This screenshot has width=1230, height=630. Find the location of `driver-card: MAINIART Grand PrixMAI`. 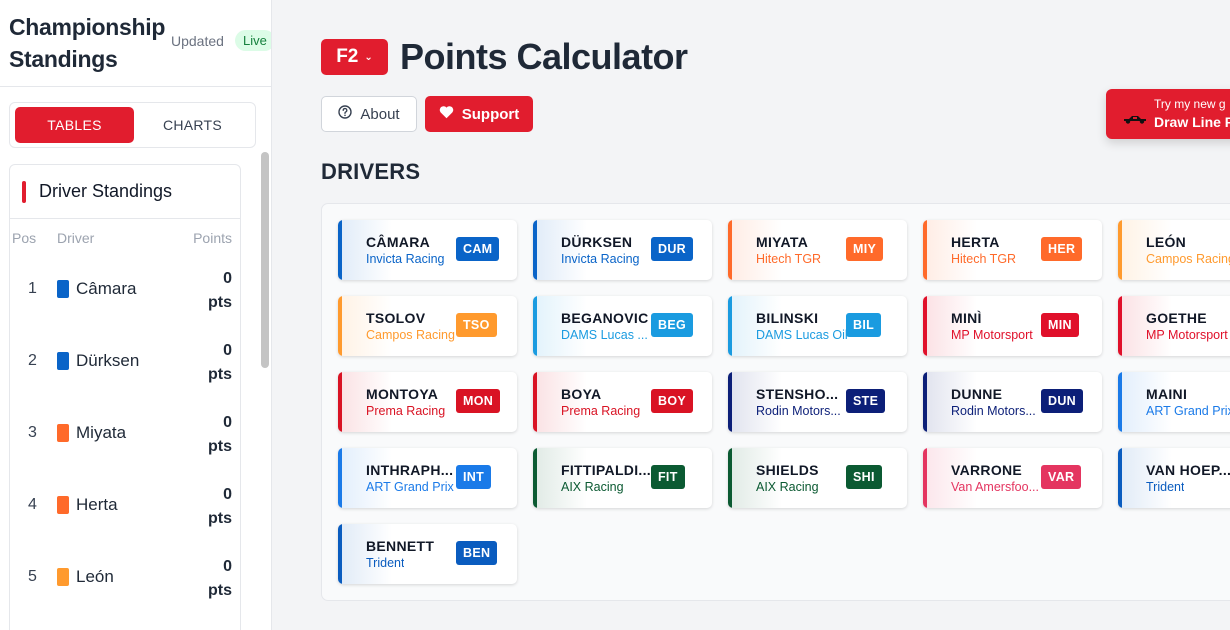

driver-card: MAINIART Grand PrixMAI is located at coordinates (1174, 402).